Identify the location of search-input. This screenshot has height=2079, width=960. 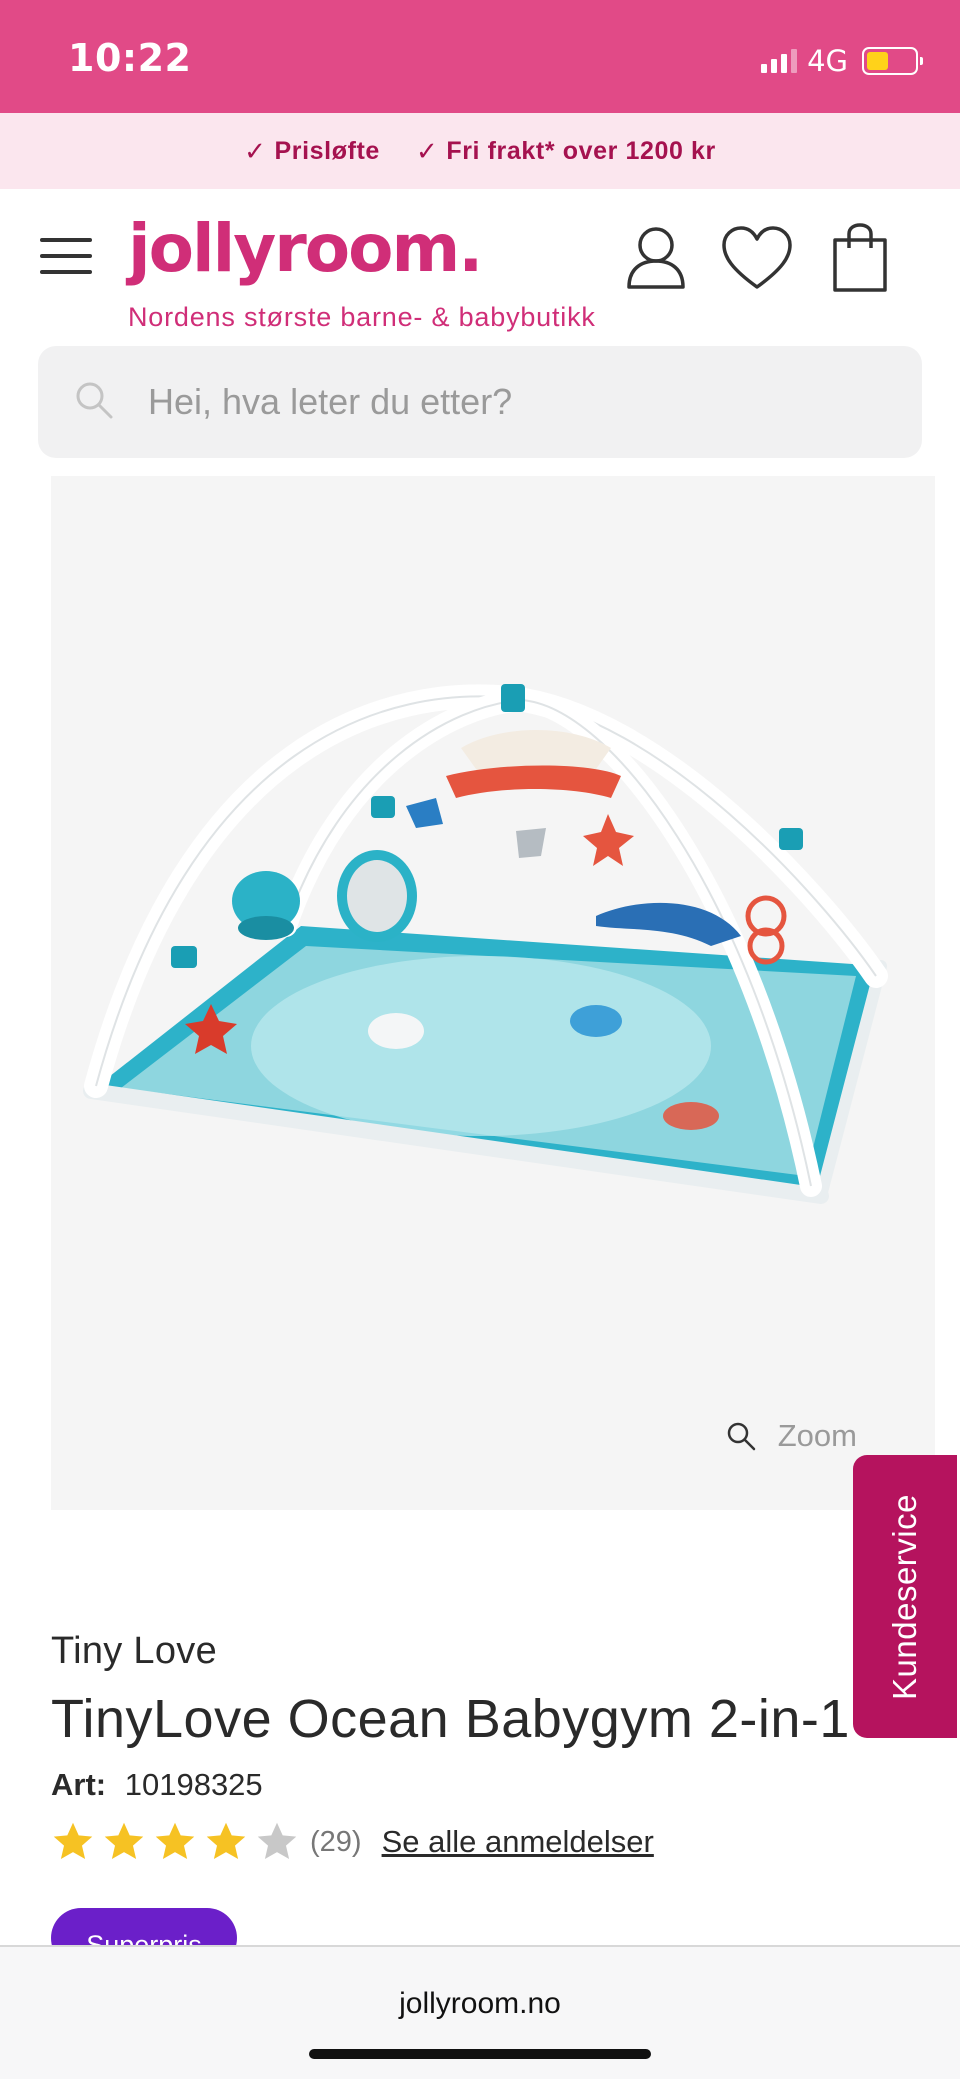
(518, 402).